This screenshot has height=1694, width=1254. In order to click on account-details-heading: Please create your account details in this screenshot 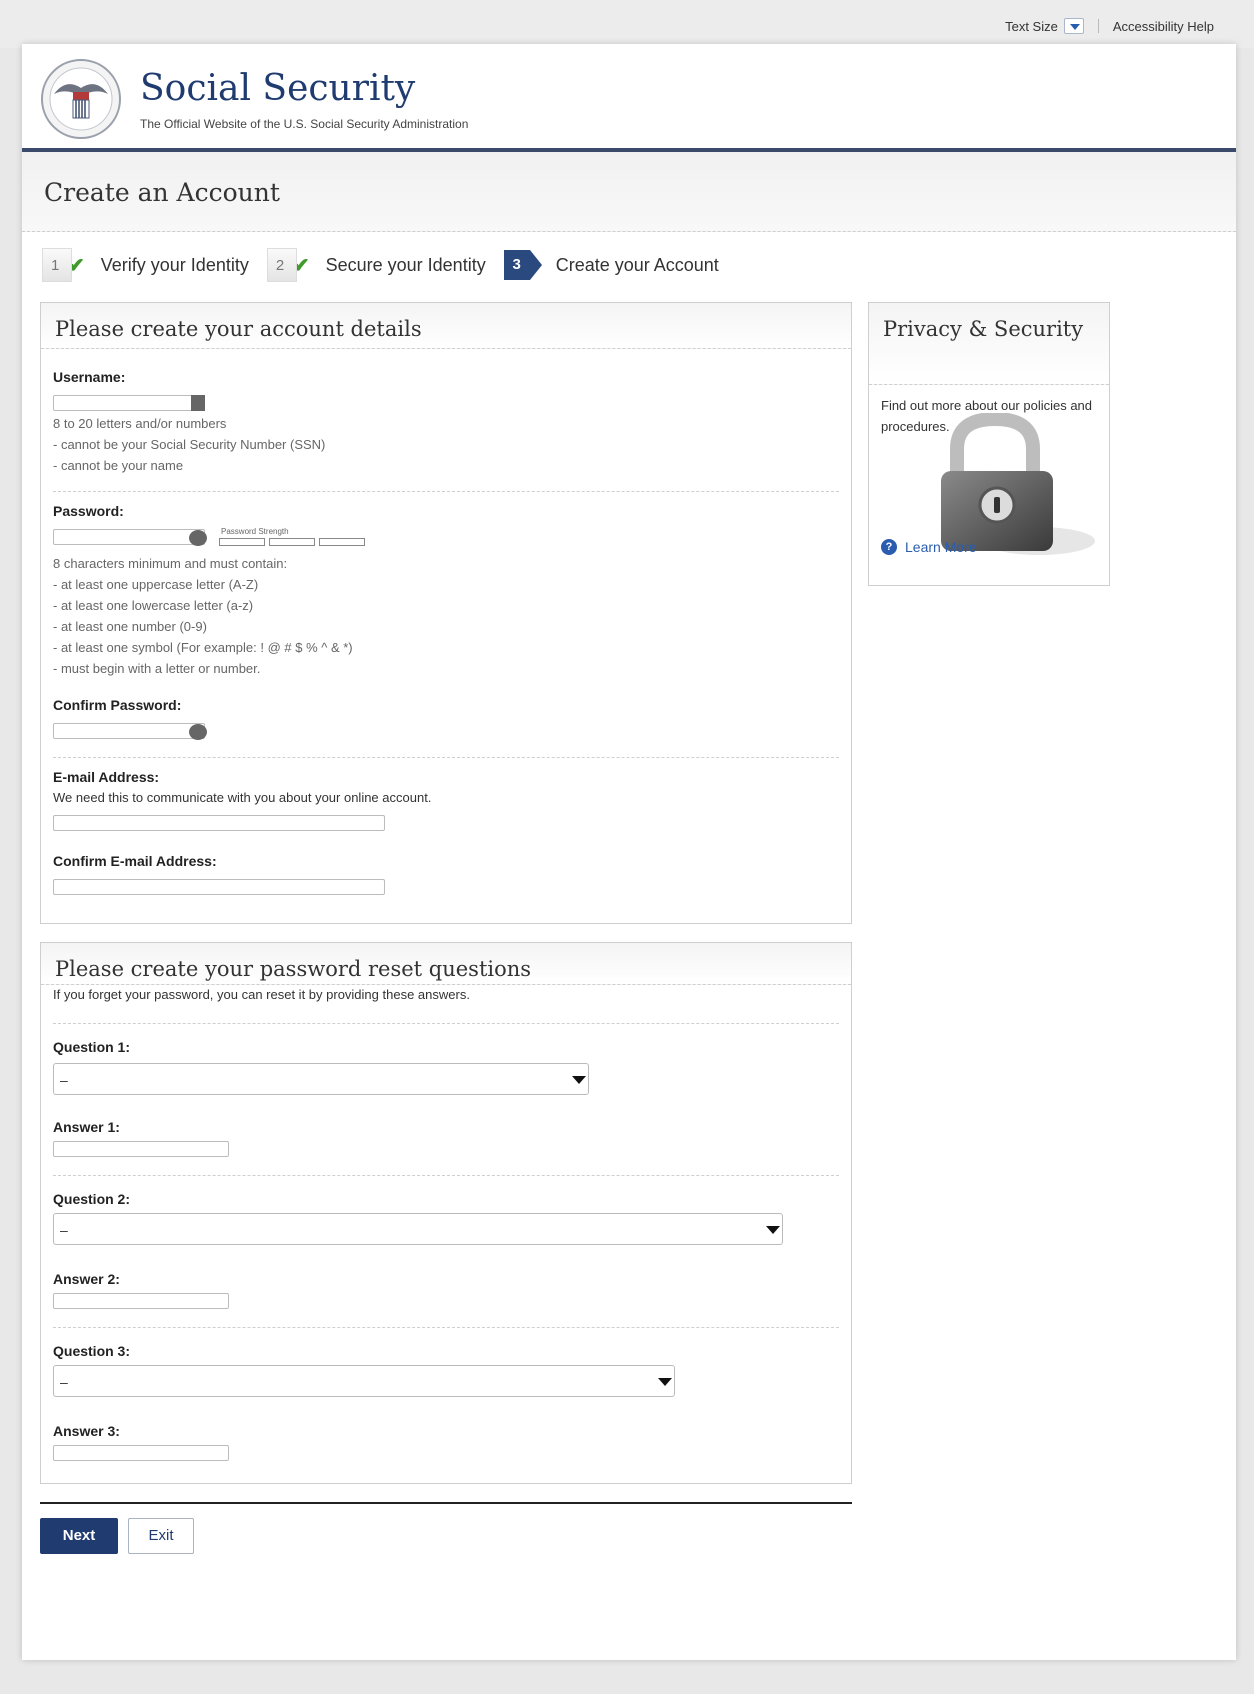, I will do `click(446, 326)`.